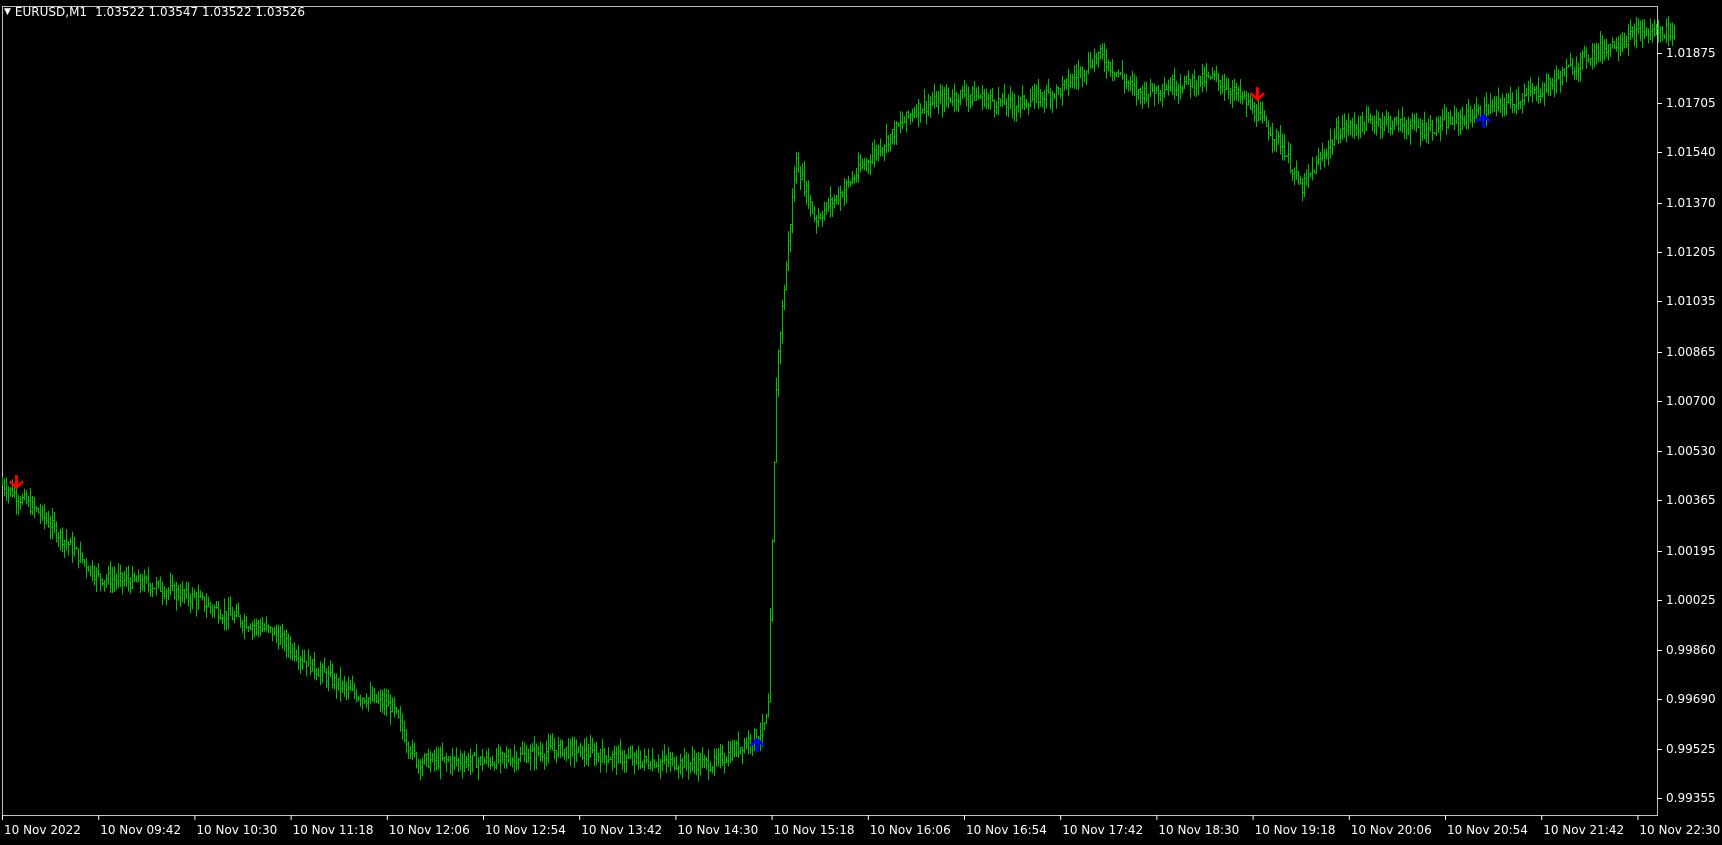 This screenshot has width=1722, height=845. Describe the element at coordinates (1691, 301) in the screenshot. I see `y-tick-label: 1.01035` at that location.